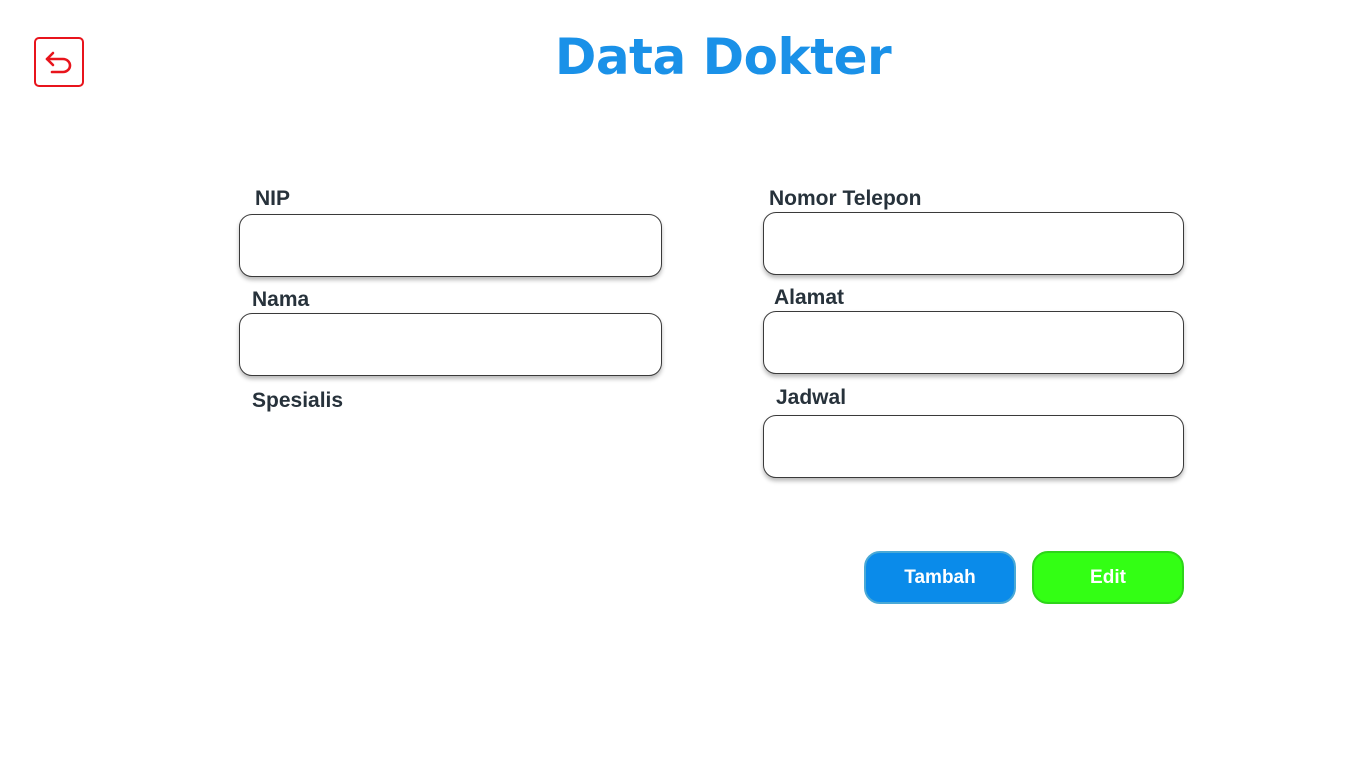  Describe the element at coordinates (940, 577) in the screenshot. I see `tambah-button: Tambah` at that location.